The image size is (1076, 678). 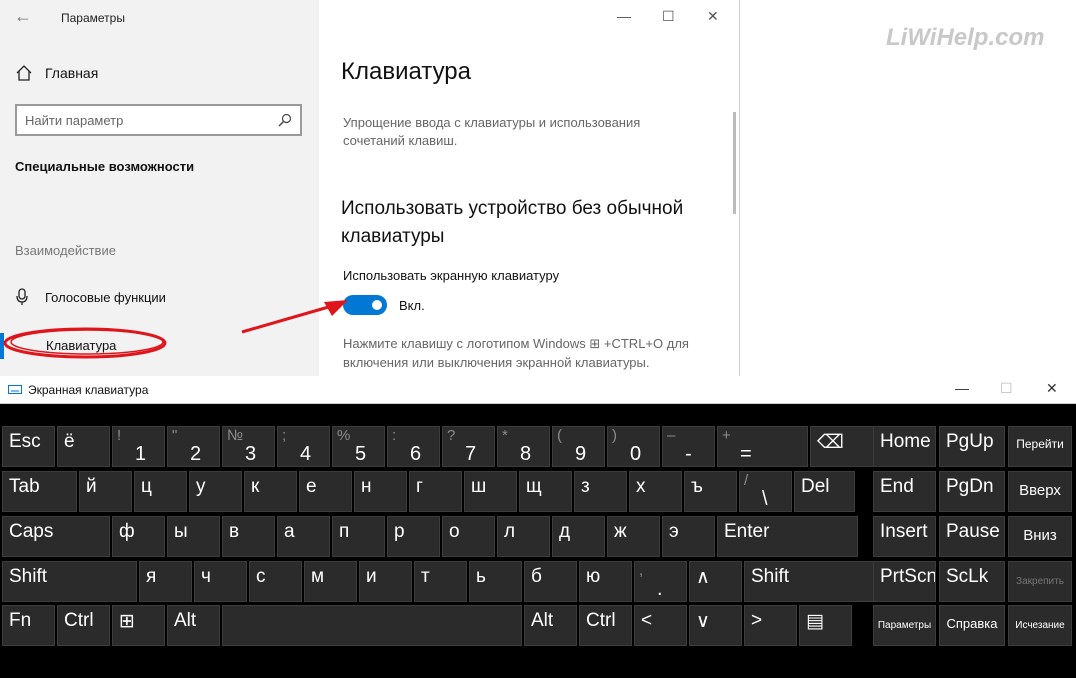 What do you see at coordinates (440, 581) in the screenshot?
I see `key-т-r3k6: т` at bounding box center [440, 581].